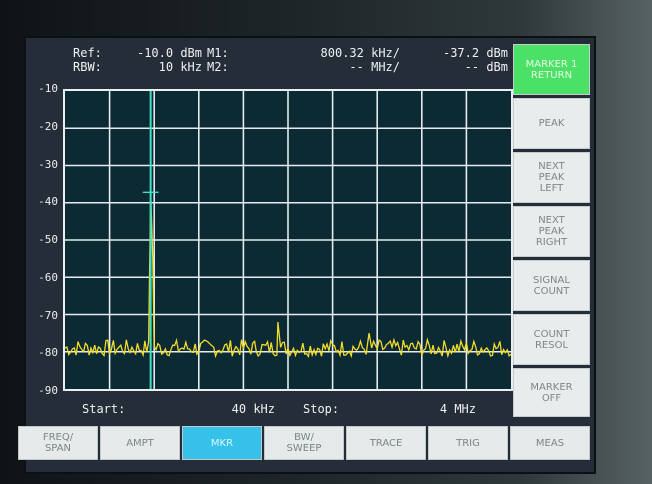 Image resolution: width=652 pixels, height=484 pixels. I want to click on m1-level: -37.2 dBm, so click(475, 53).